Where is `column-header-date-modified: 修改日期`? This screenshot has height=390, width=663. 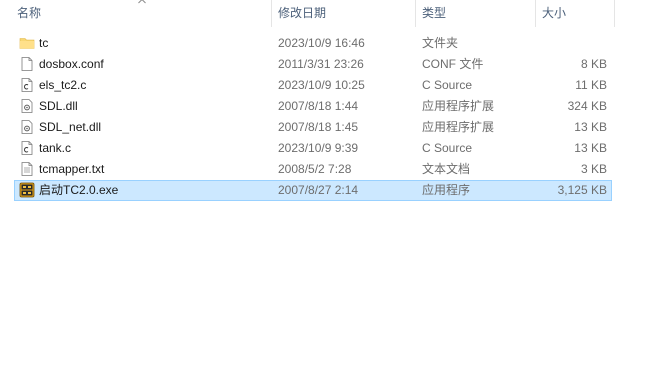 column-header-date-modified: 修改日期 is located at coordinates (343, 13).